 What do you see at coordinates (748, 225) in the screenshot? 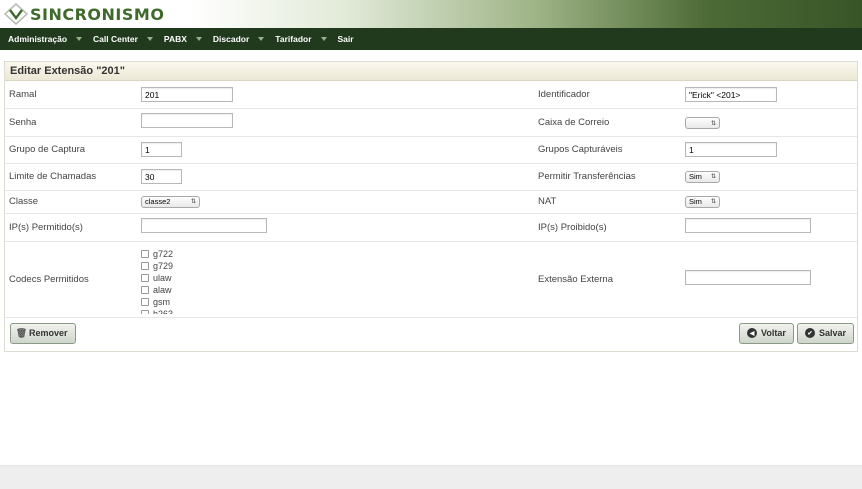
I see `ips-proibidos-input` at bounding box center [748, 225].